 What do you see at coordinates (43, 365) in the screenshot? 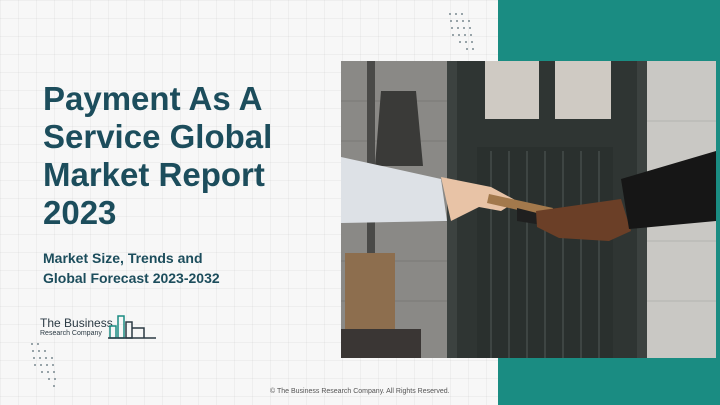
I see `dot-pattern-bottom` at bounding box center [43, 365].